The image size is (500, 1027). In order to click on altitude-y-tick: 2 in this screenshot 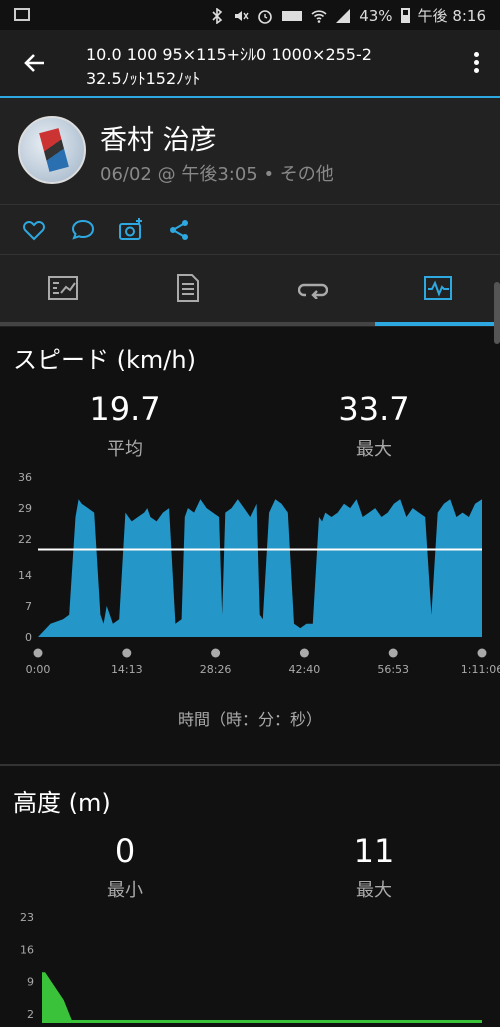, I will do `click(30, 1014)`.